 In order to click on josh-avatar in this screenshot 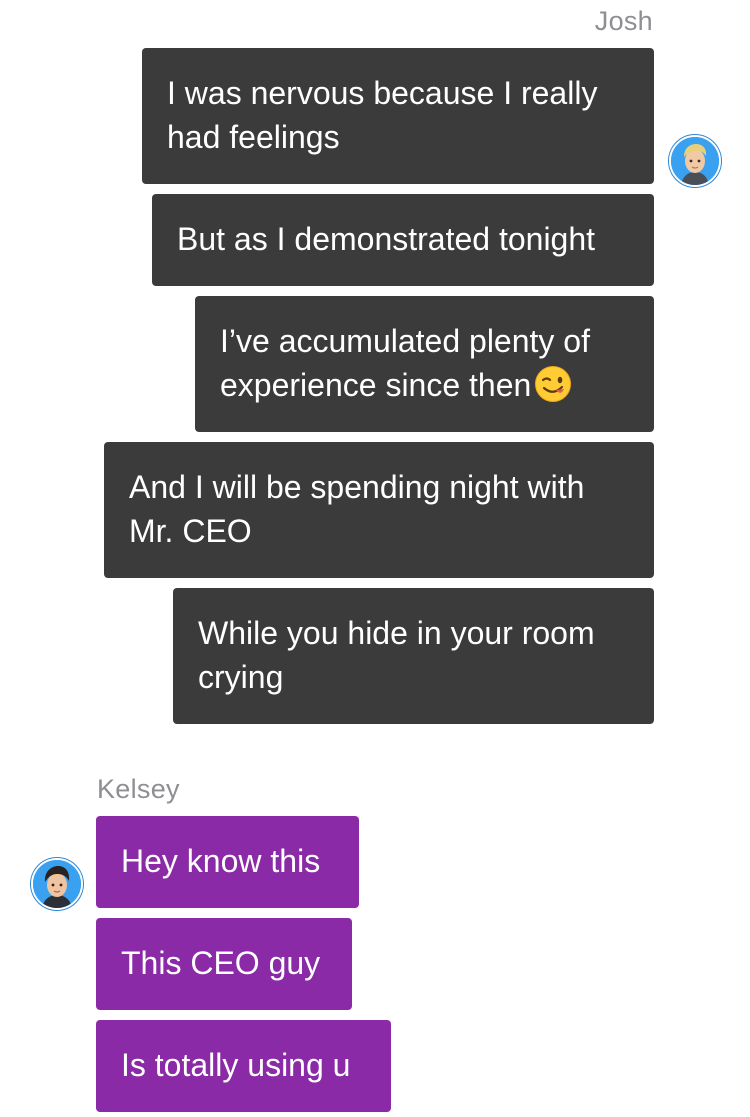, I will do `click(695, 161)`.